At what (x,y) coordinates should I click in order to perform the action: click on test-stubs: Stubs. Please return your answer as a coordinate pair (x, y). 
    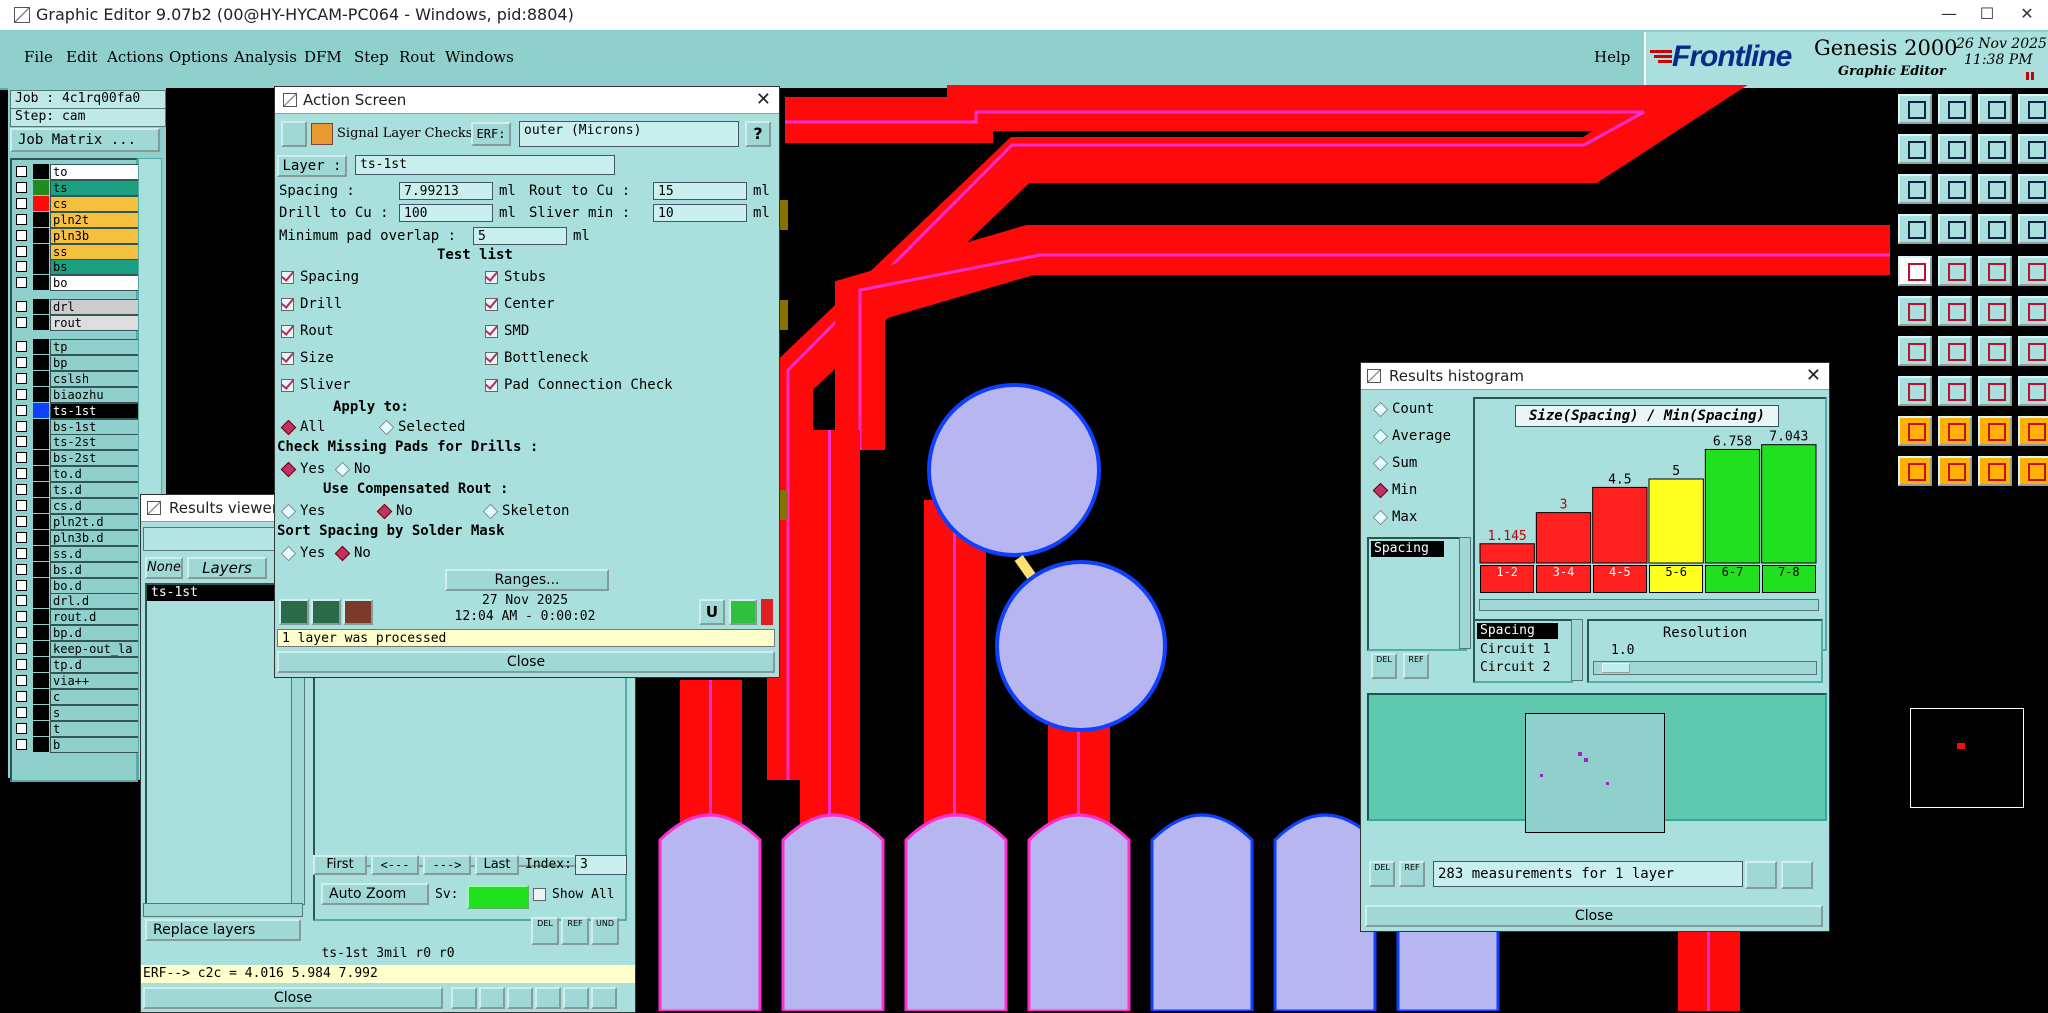
    Looking at the image, I should click on (515, 277).